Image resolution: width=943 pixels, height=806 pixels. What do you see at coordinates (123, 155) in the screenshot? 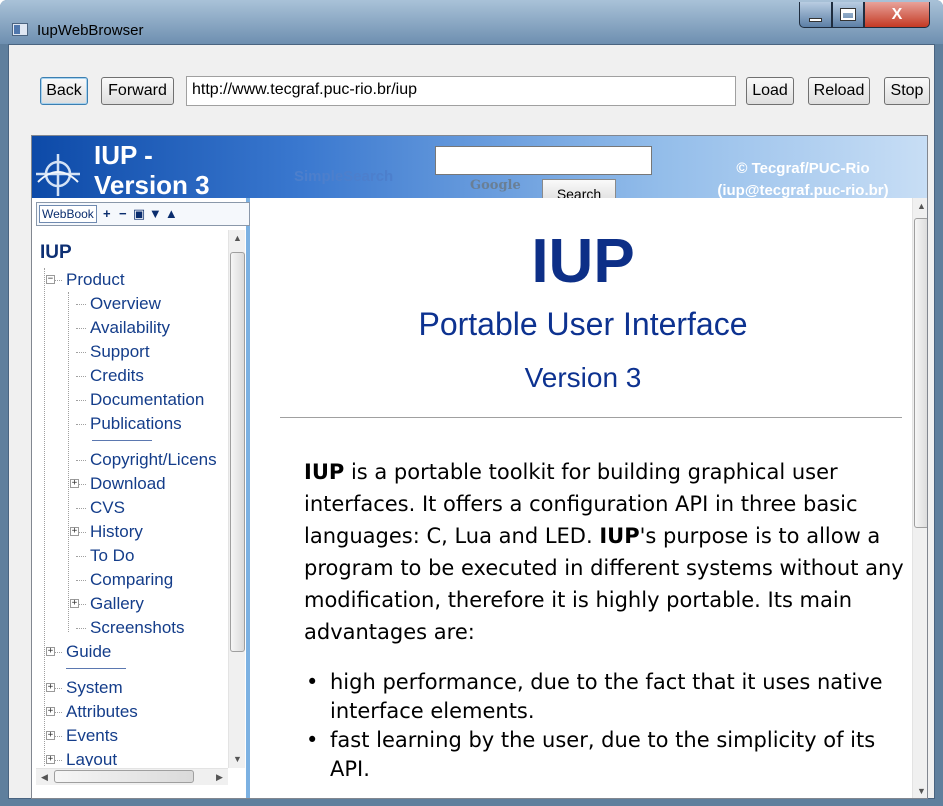
I see `banner-title-line1: IUP -` at bounding box center [123, 155].